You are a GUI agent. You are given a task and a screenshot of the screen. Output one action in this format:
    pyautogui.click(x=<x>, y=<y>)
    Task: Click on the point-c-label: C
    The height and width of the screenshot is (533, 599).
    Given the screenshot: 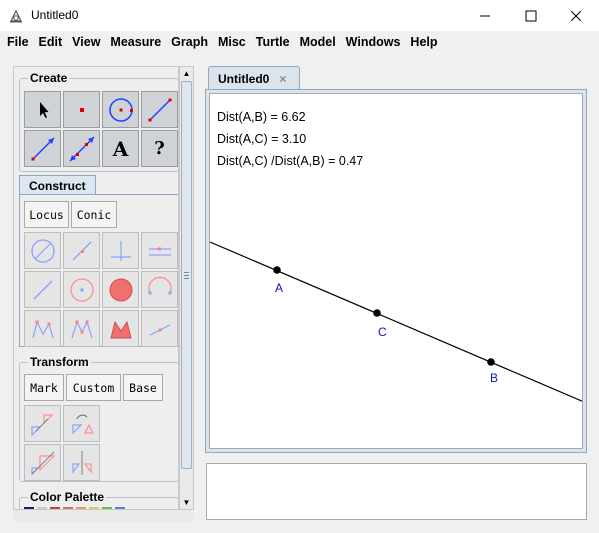 What is the action you would take?
    pyautogui.click(x=382, y=332)
    